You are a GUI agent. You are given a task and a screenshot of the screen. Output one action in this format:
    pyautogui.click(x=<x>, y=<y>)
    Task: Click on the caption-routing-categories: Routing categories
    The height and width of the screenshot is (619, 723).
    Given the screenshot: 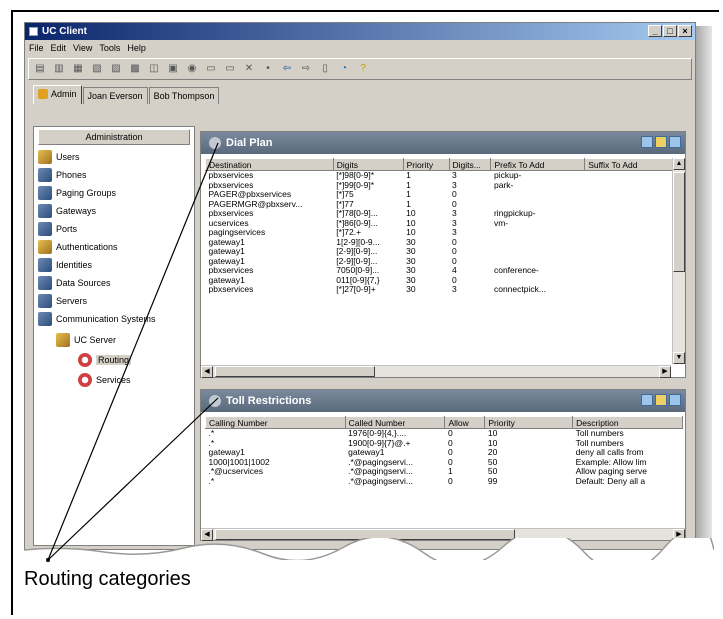 What is the action you would take?
    pyautogui.click(x=107, y=579)
    